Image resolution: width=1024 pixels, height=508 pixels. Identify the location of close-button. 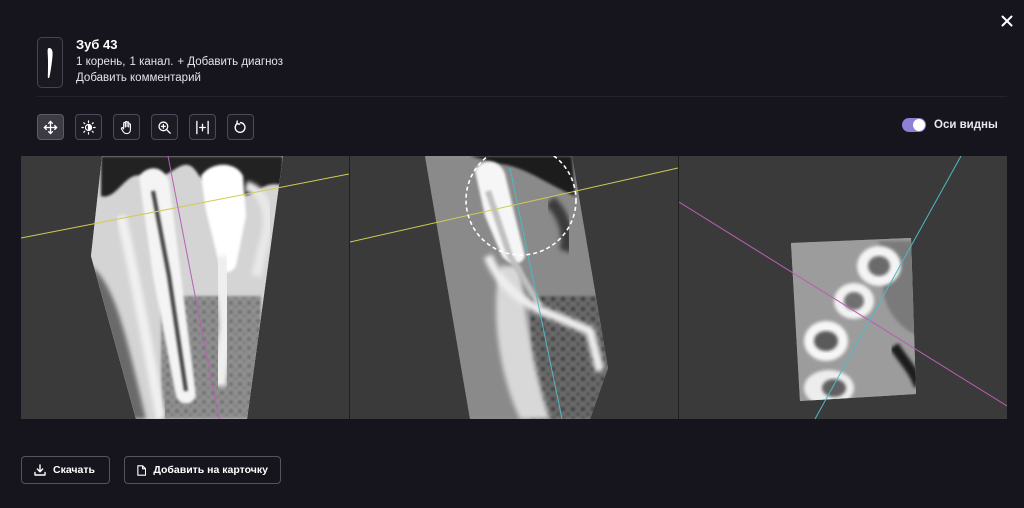
(1007, 21).